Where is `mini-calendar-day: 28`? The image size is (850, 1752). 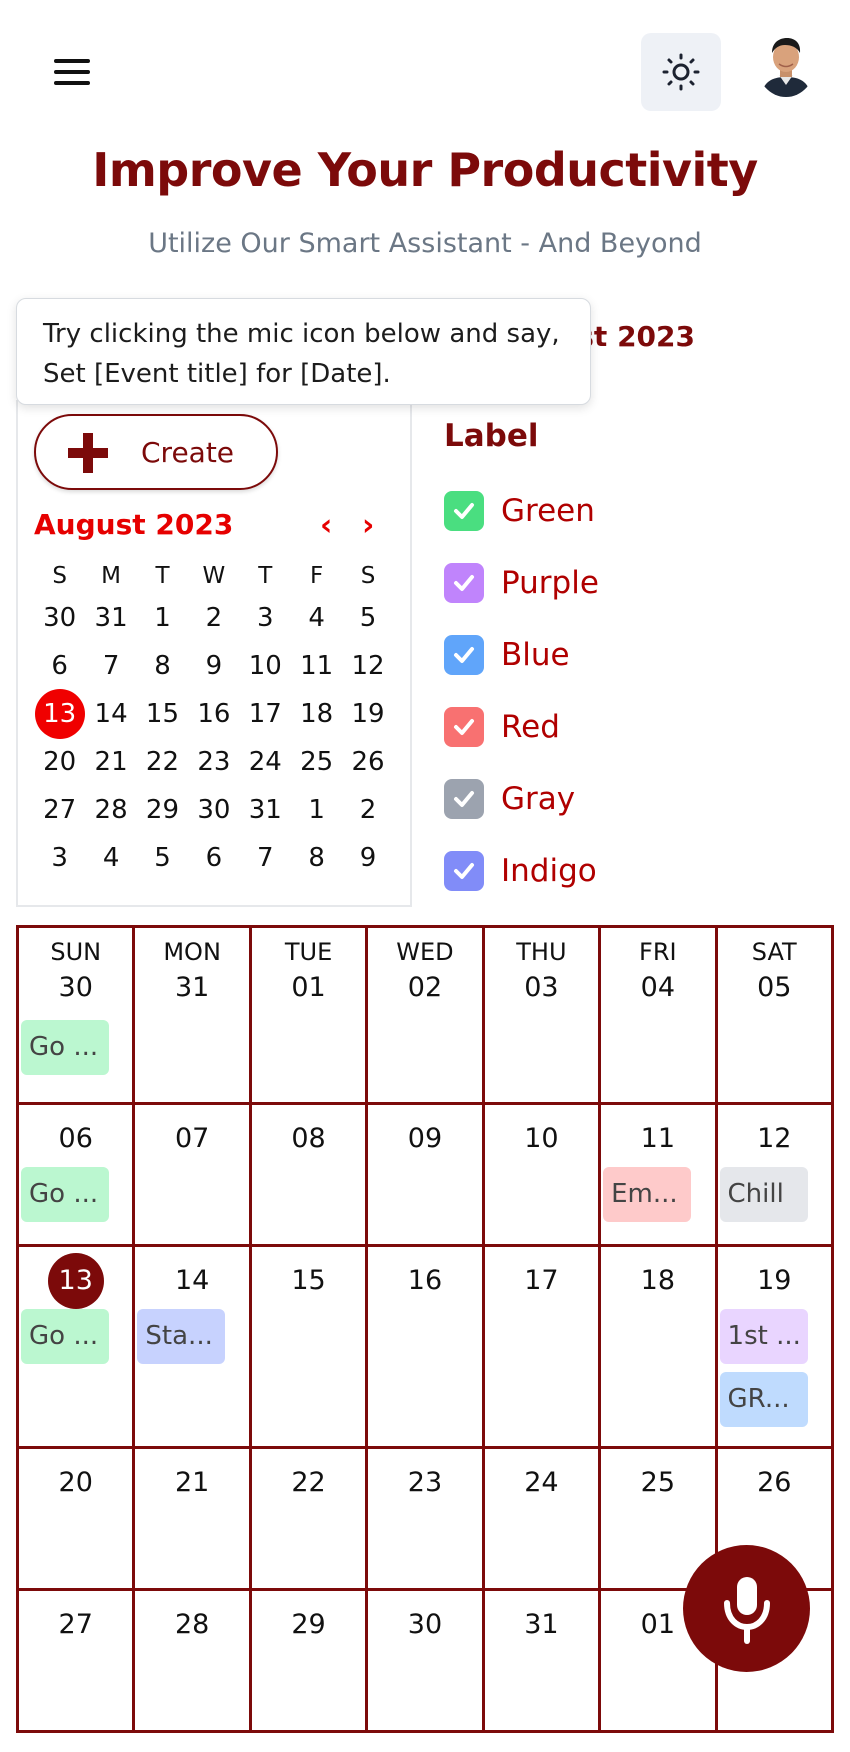
mini-calendar-day: 28 is located at coordinates (110, 810).